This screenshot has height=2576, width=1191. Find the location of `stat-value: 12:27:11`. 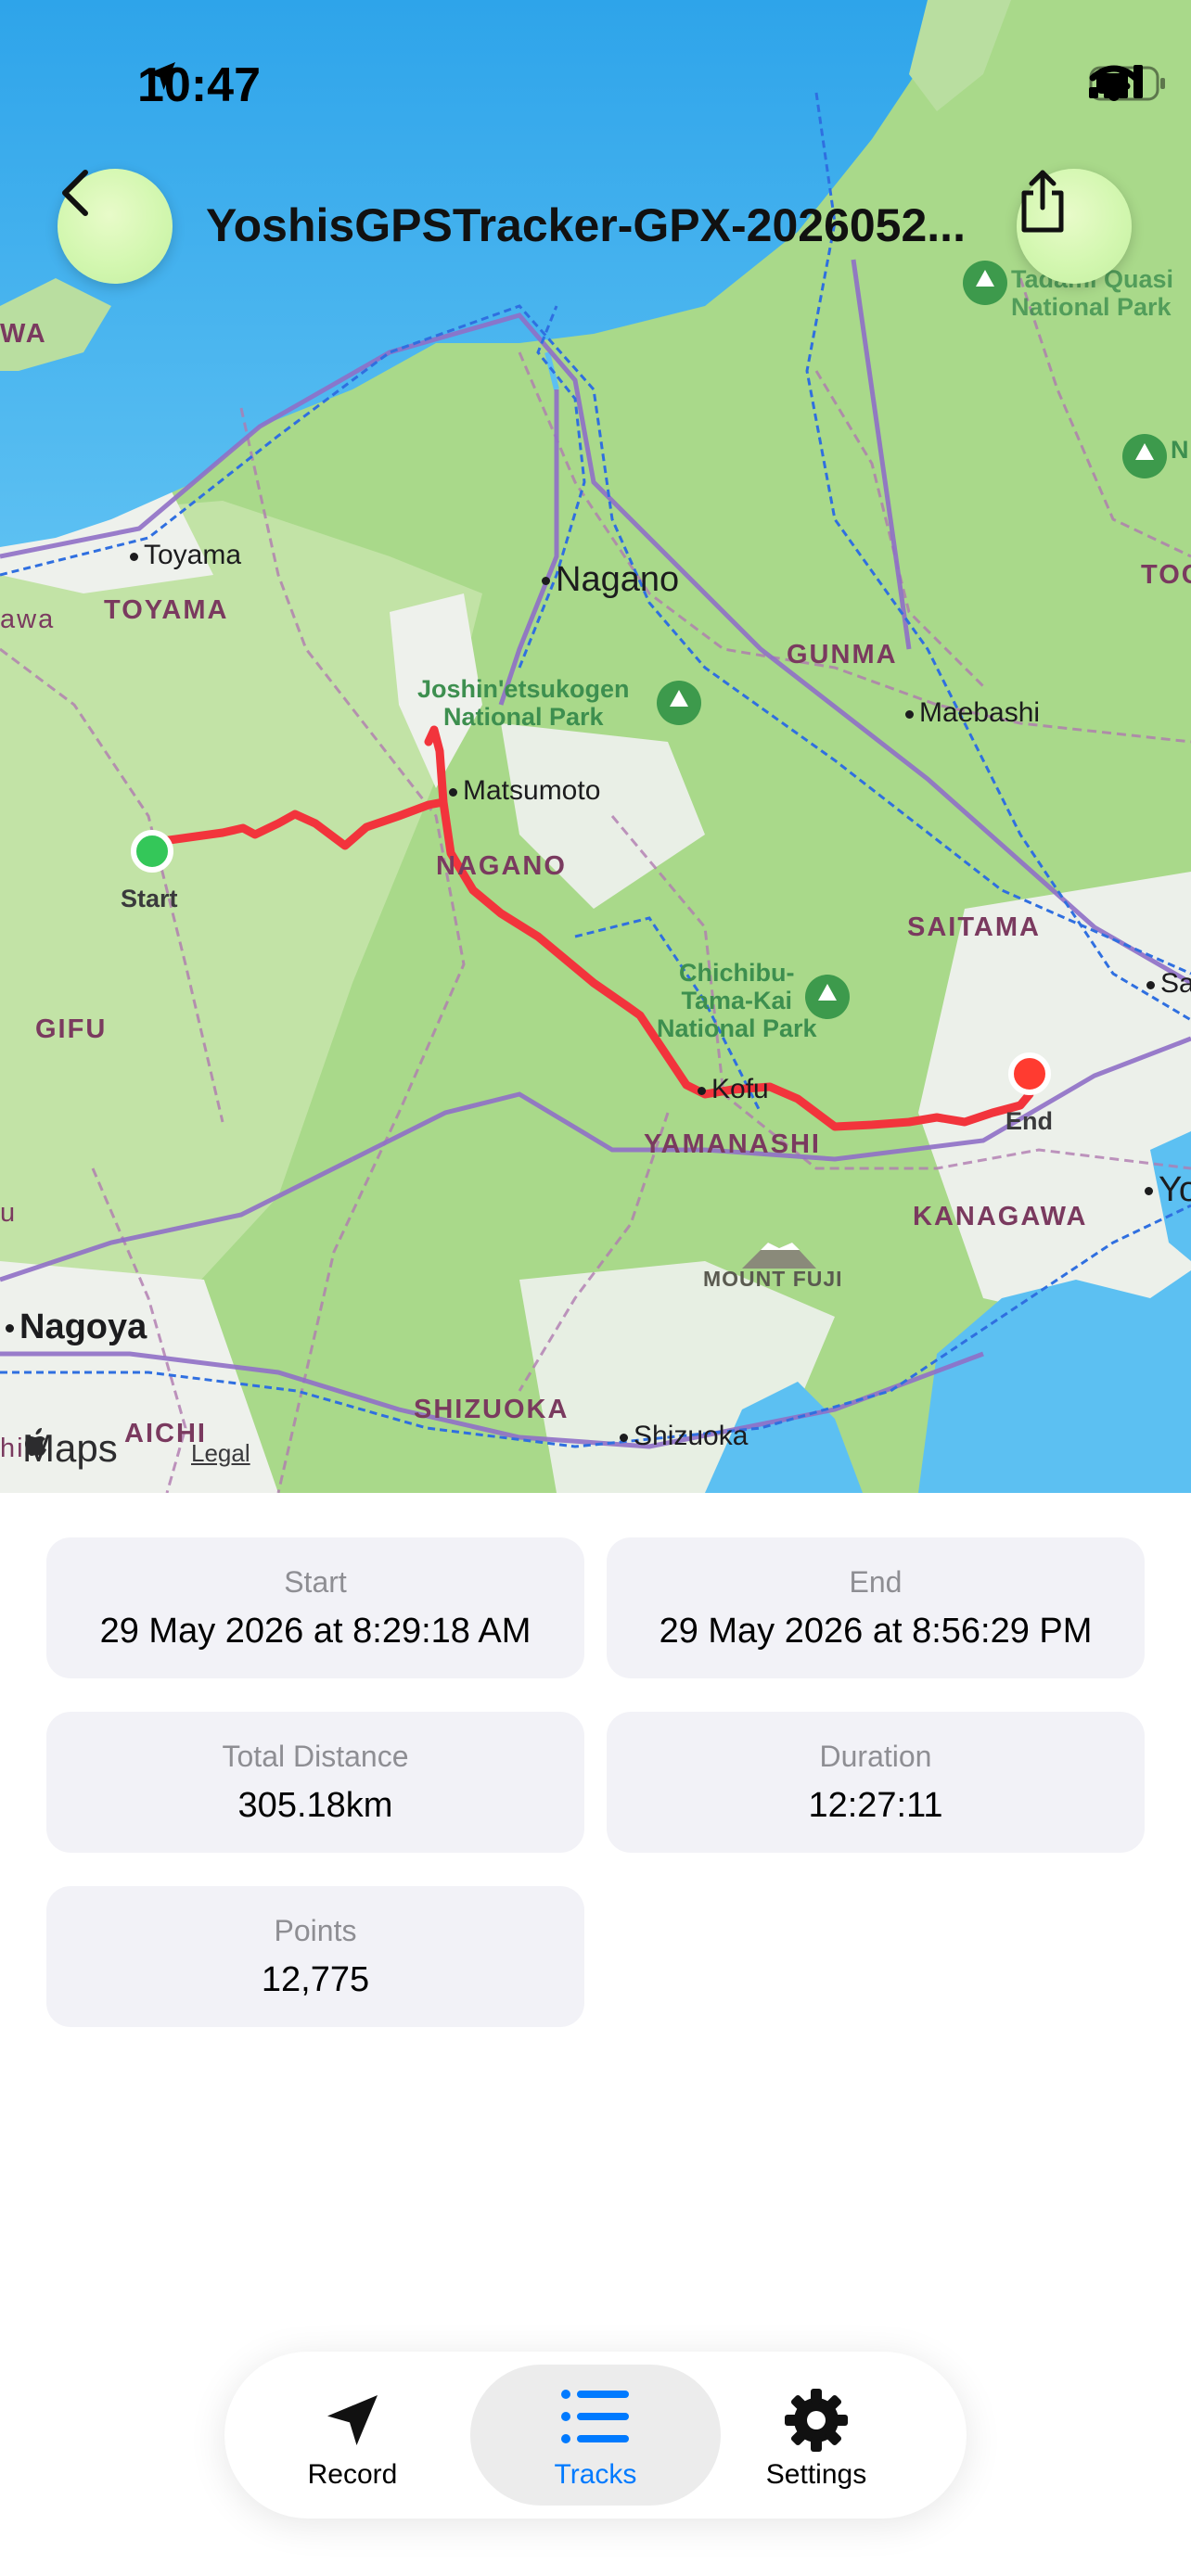

stat-value: 12:27:11 is located at coordinates (875, 1806).